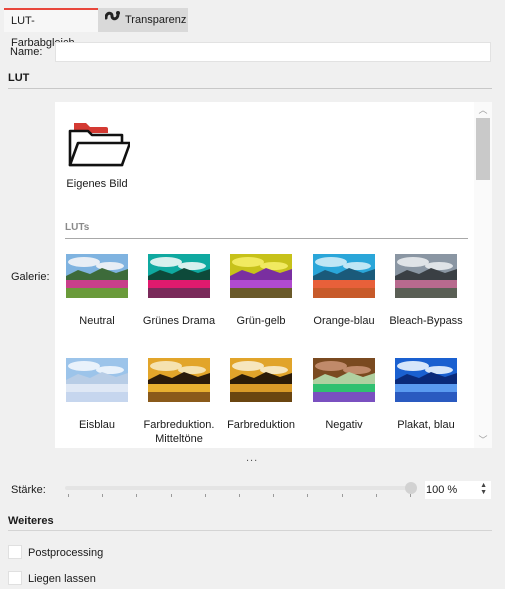 The image size is (505, 589). I want to click on lut-thumb-negative, so click(344, 380).